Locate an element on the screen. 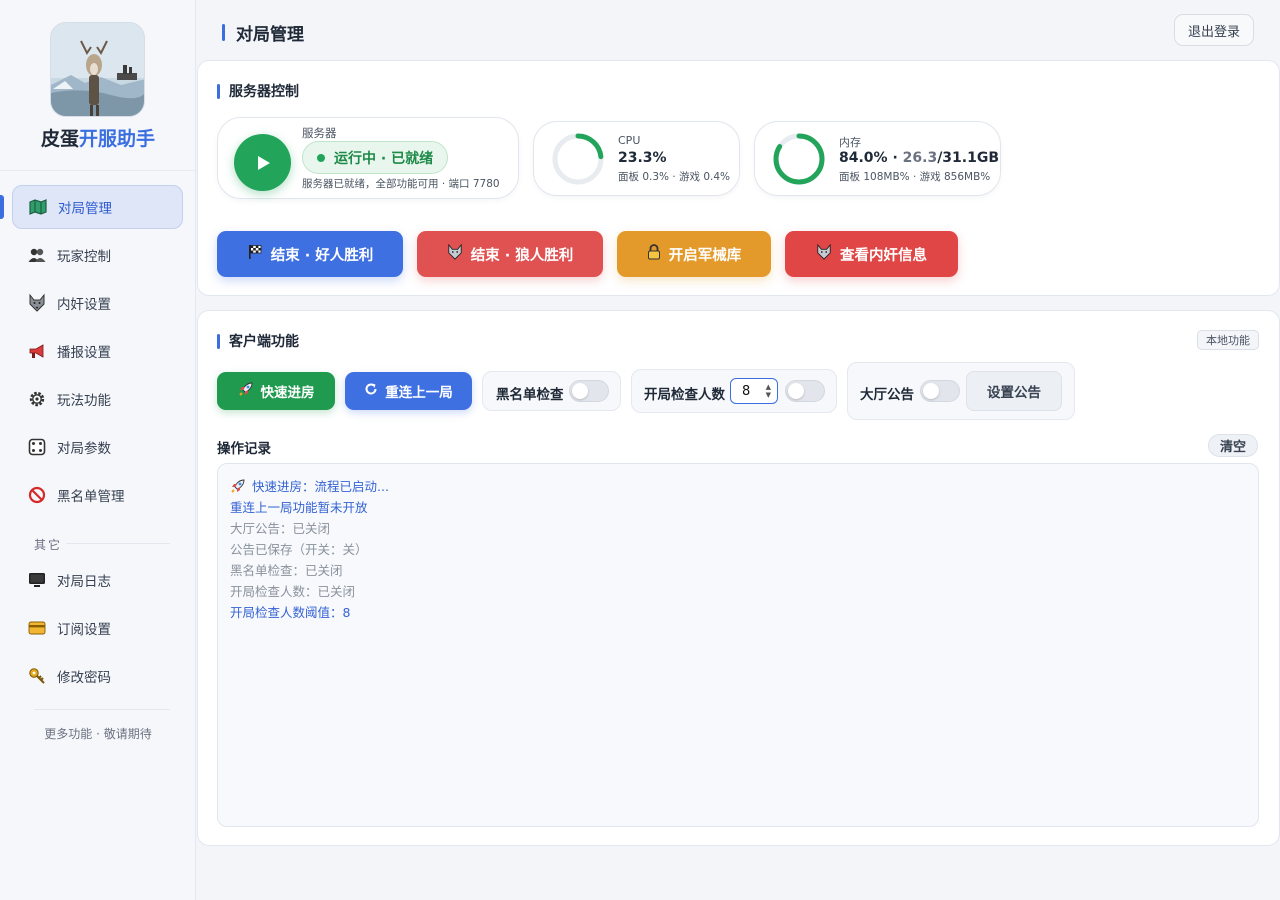  stepper-arrows-icon: ▲ ▼ is located at coordinates (768, 391).